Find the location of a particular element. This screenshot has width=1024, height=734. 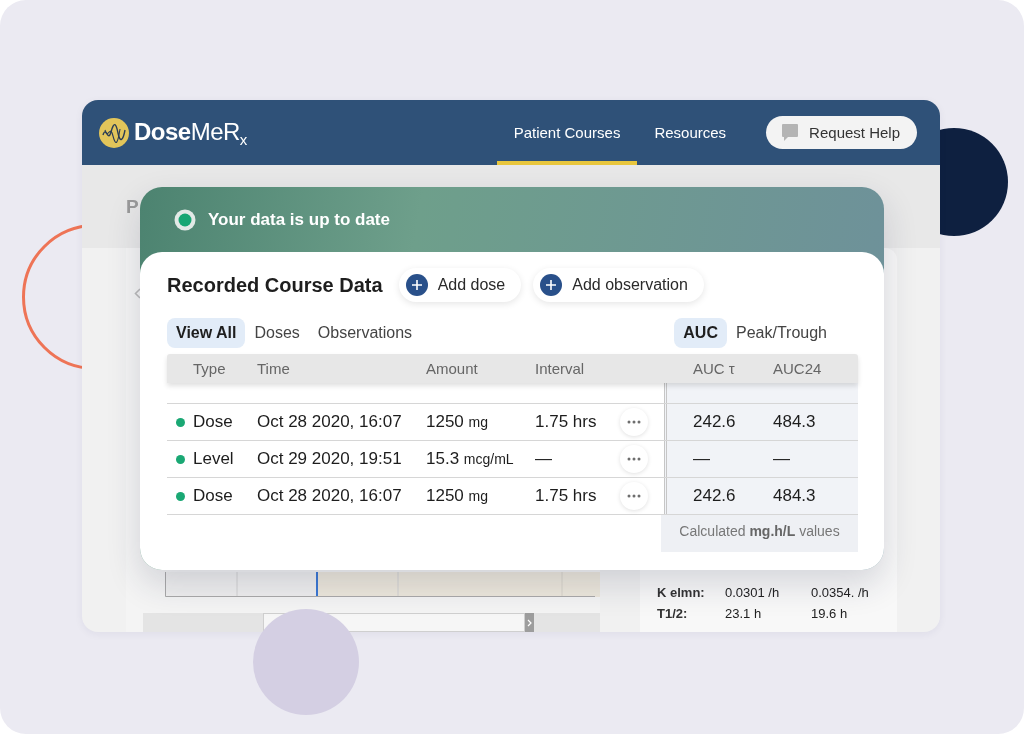

table-cell: Level is located at coordinates (213, 459).